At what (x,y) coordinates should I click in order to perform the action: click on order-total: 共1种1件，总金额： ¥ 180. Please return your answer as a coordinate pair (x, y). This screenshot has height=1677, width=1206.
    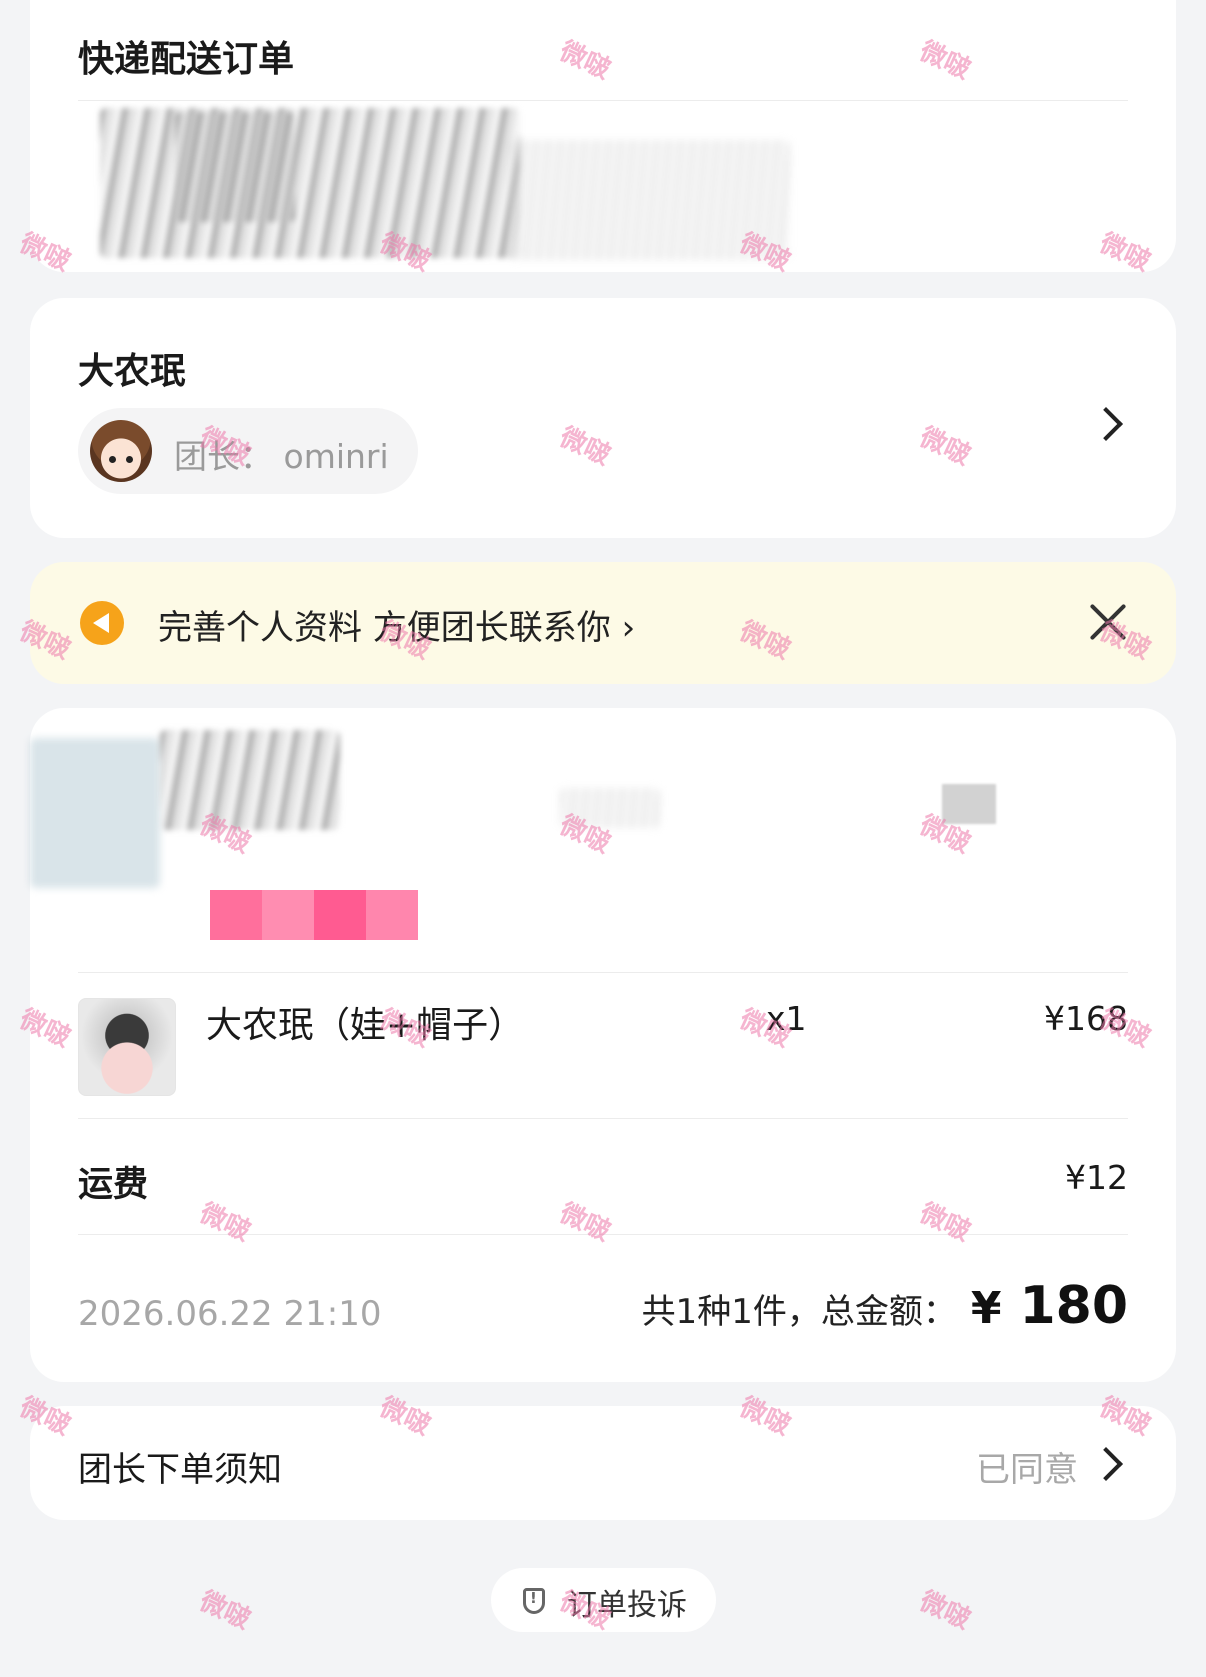
    Looking at the image, I should click on (885, 1306).